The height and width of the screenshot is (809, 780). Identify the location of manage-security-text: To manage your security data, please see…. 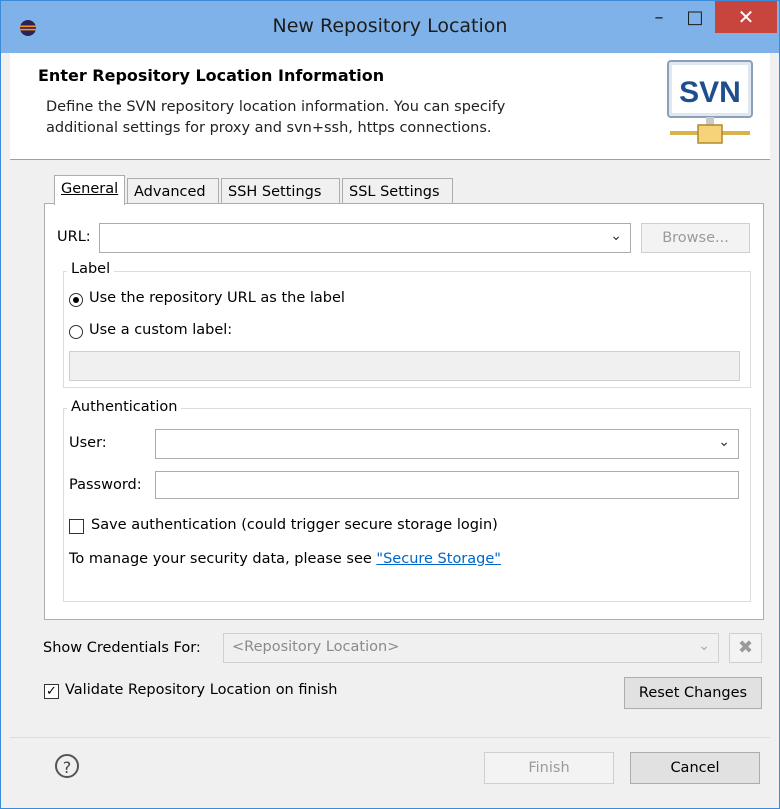
(285, 559).